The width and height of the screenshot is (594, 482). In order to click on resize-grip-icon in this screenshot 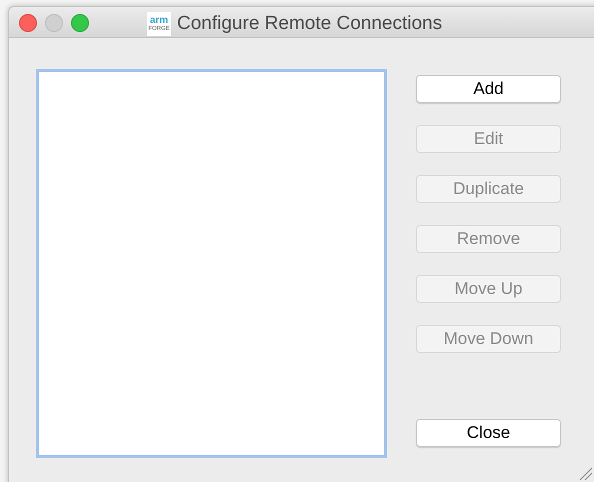, I will do `click(585, 473)`.